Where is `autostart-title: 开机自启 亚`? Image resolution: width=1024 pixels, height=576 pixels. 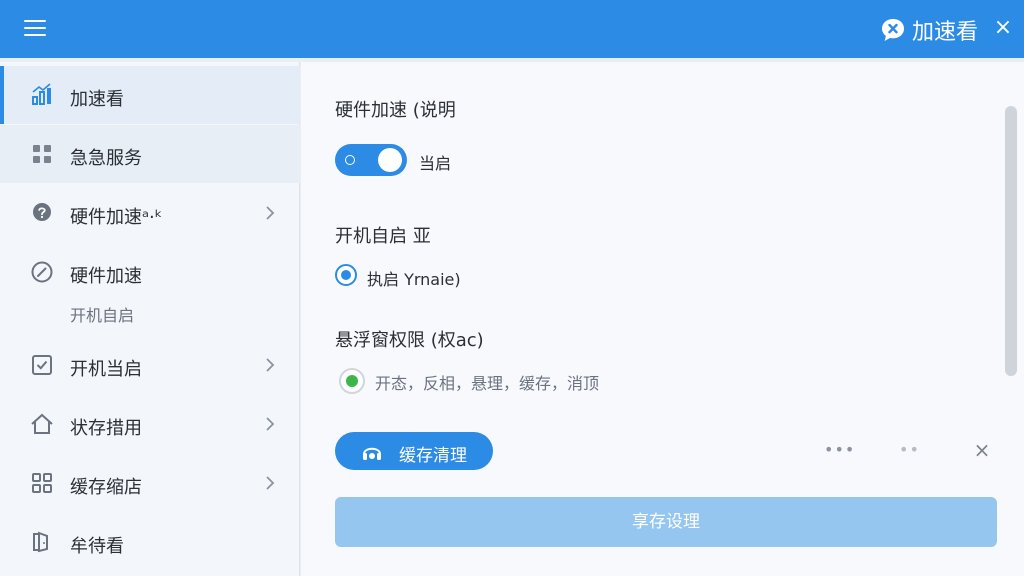
autostart-title: 开机自启 亚 is located at coordinates (383, 236).